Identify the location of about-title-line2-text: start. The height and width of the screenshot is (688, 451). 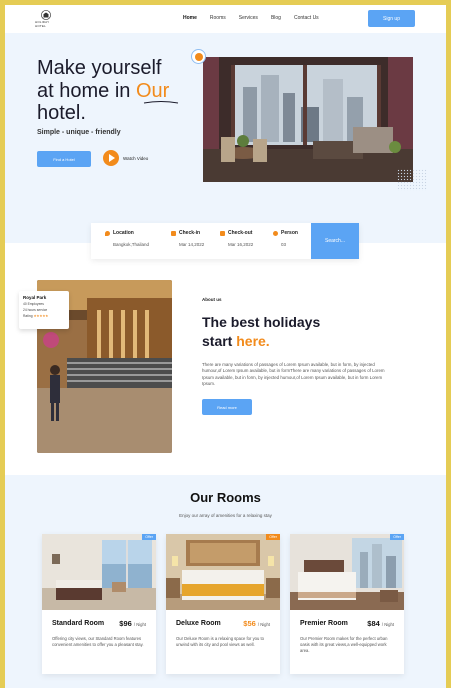
(219, 341).